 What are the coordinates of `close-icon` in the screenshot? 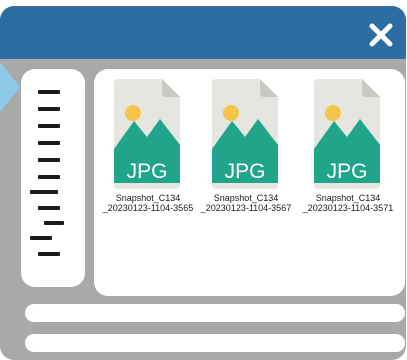 It's located at (381, 35).